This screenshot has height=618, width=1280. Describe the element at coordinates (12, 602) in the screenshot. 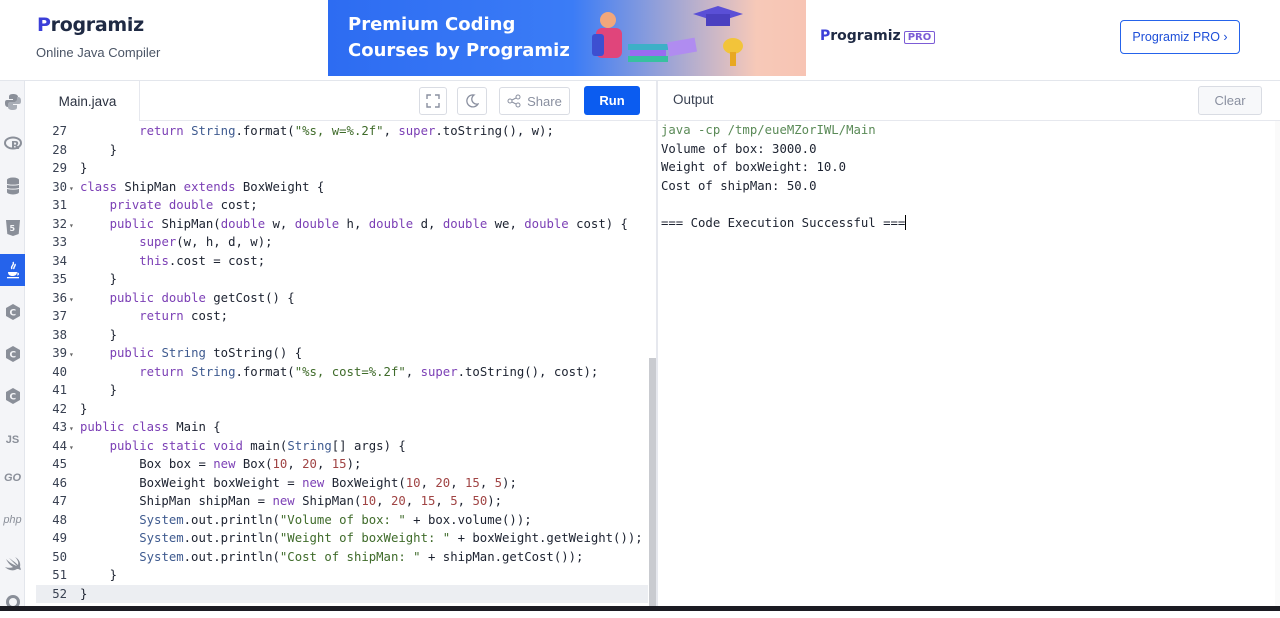

I see `rust-icon` at that location.